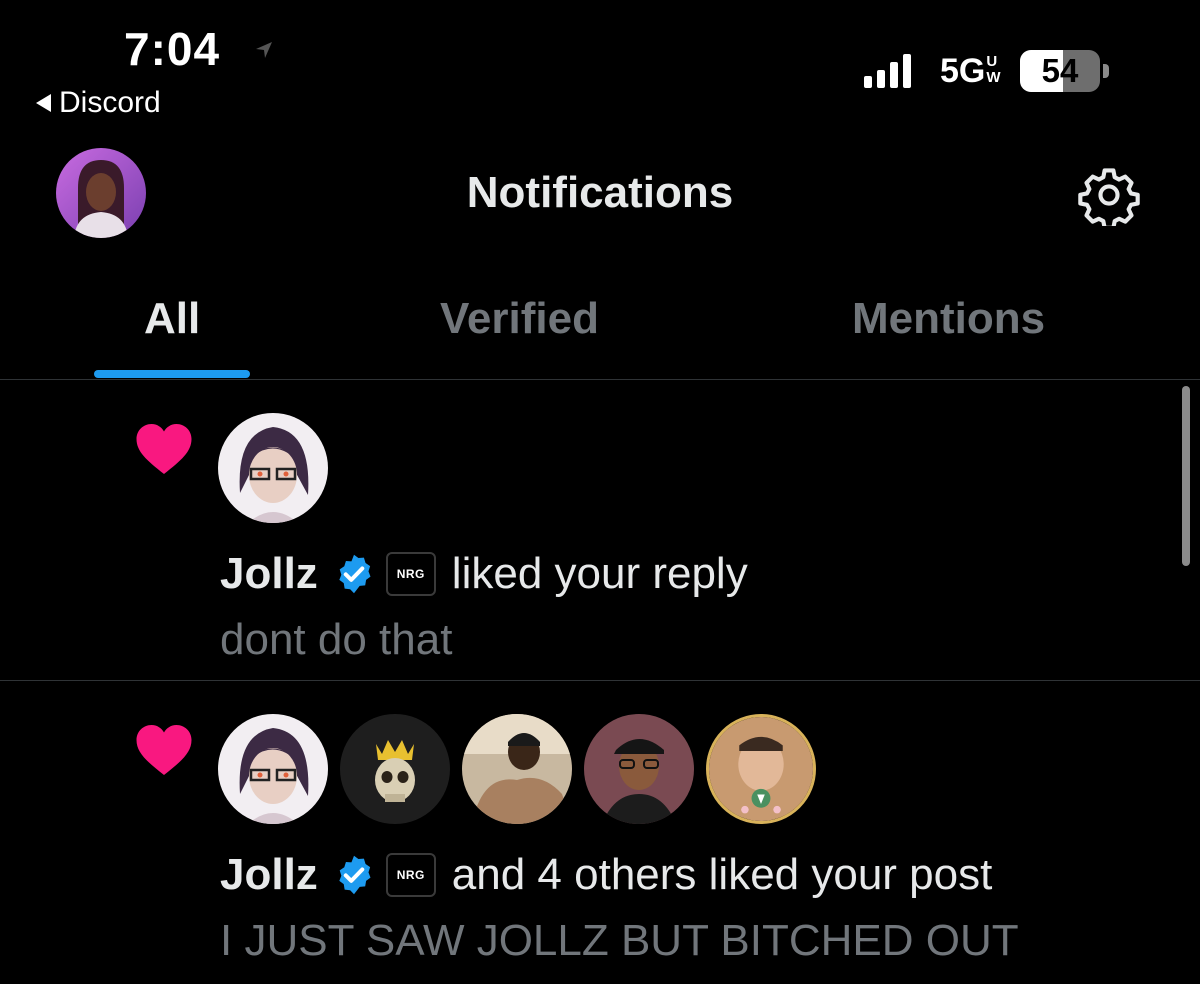 This screenshot has height=984, width=1200. What do you see at coordinates (264, 50) in the screenshot?
I see `location-arrow-icon` at bounding box center [264, 50].